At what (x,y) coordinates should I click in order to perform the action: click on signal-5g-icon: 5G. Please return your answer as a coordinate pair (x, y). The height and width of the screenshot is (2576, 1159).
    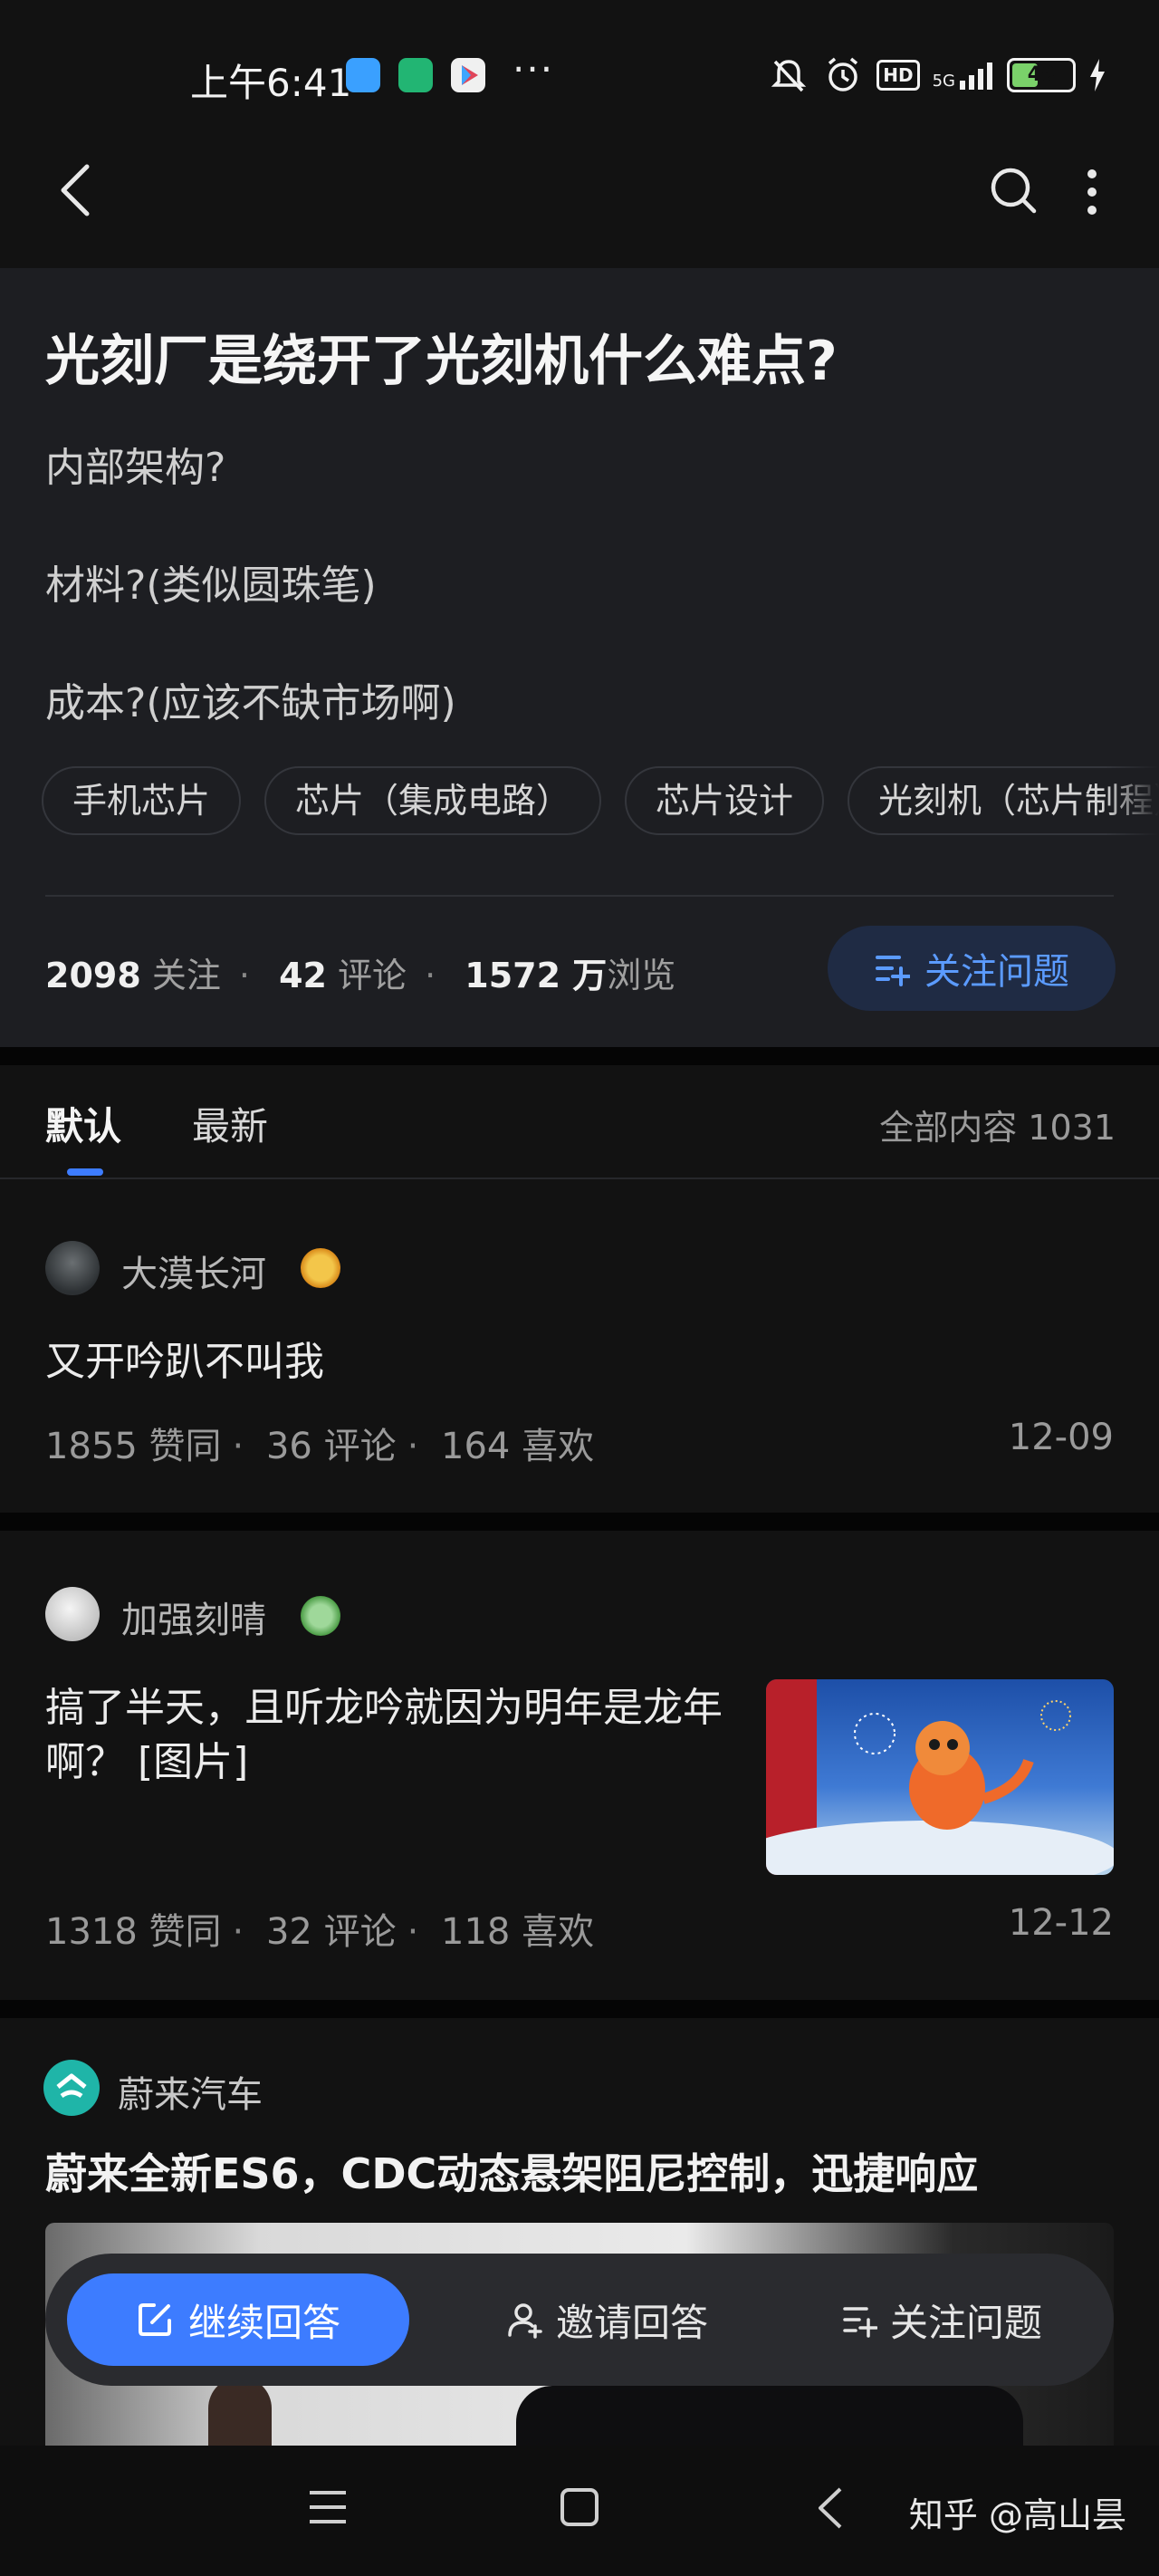
    Looking at the image, I should click on (963, 75).